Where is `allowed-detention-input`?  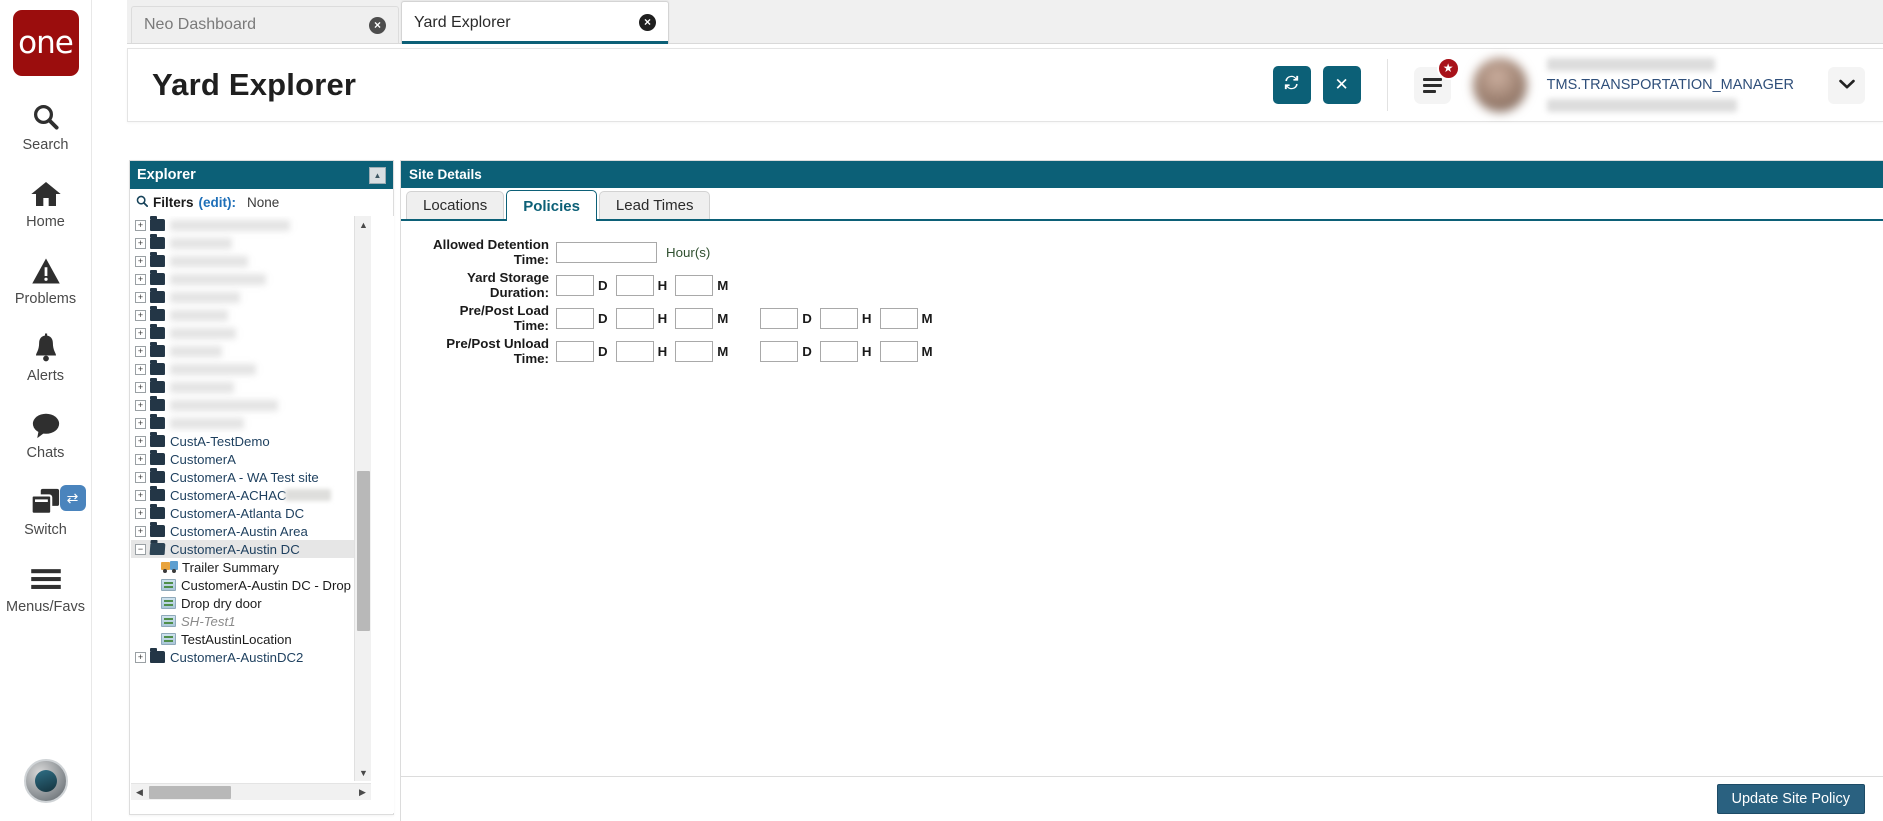
allowed-detention-input is located at coordinates (606, 252).